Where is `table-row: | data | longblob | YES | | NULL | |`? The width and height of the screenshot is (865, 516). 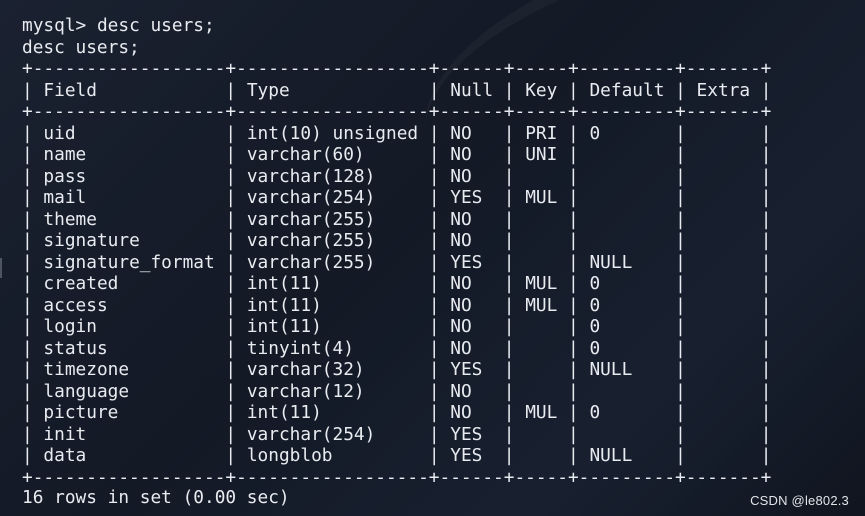 table-row: | data | longblob | YES | | NULL | | is located at coordinates (397, 455).